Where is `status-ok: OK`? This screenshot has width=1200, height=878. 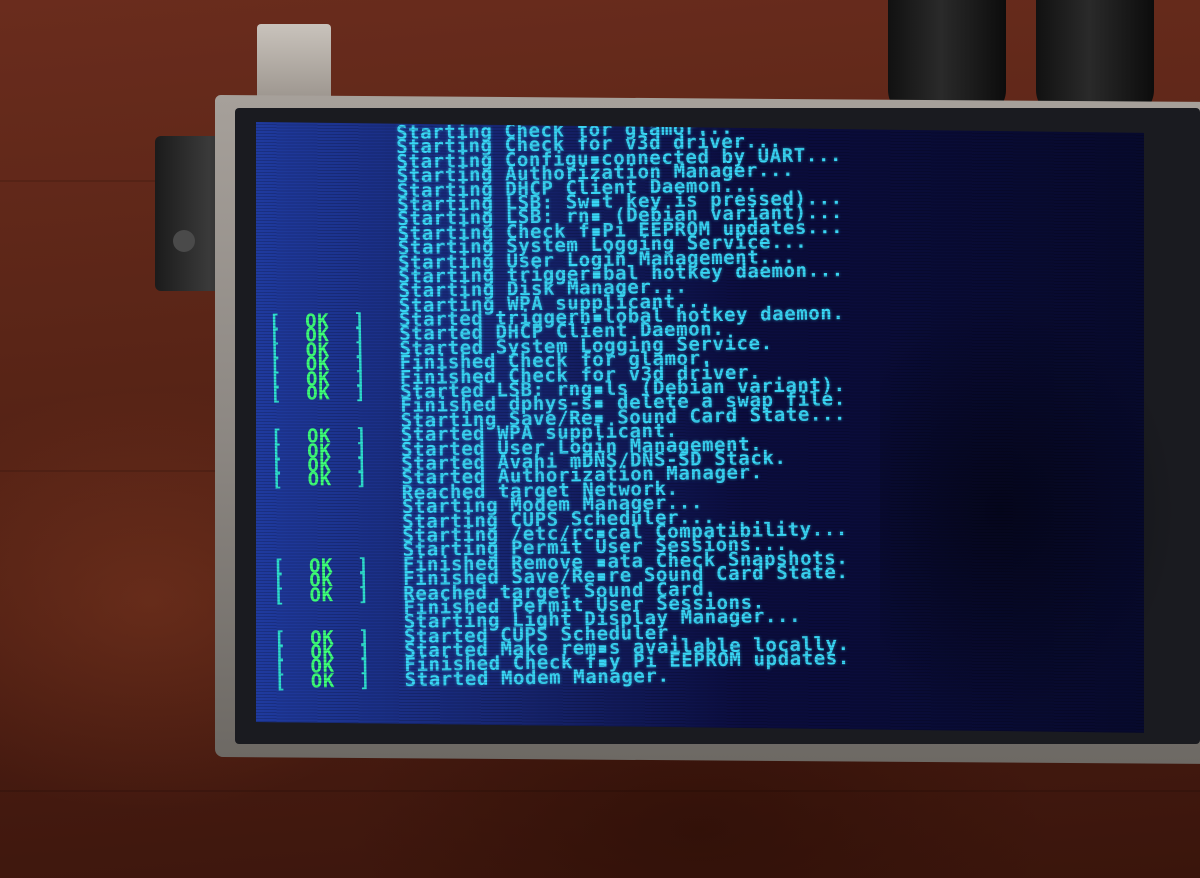
status-ok: OK is located at coordinates (323, 681).